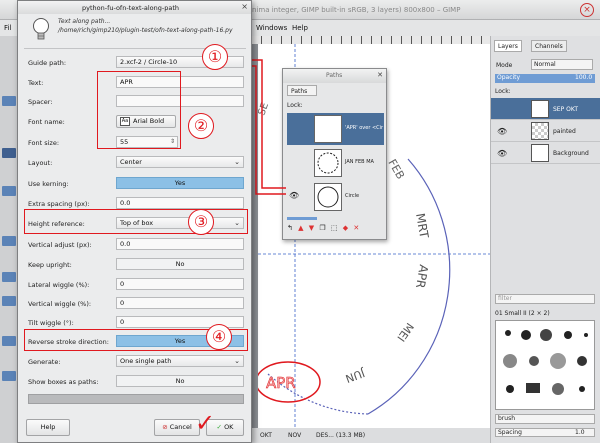 The width and height of the screenshot is (600, 443). I want to click on layout-select: Center ⌄, so click(180, 162).